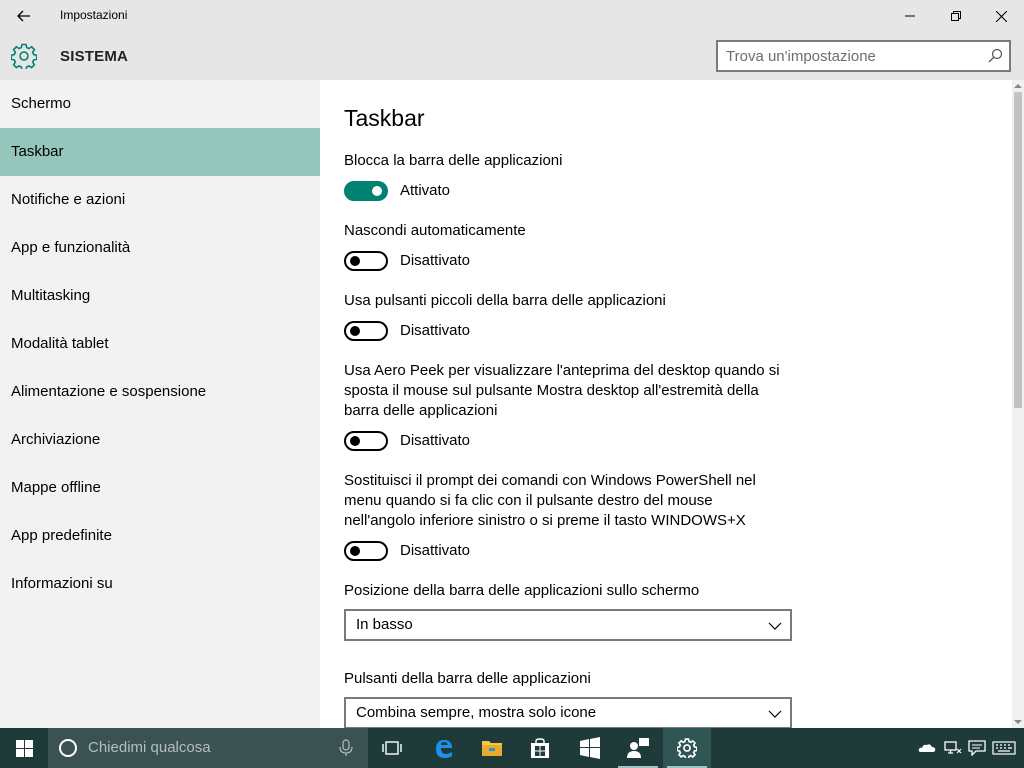  I want to click on title-bar: Impostazioni, so click(512, 16).